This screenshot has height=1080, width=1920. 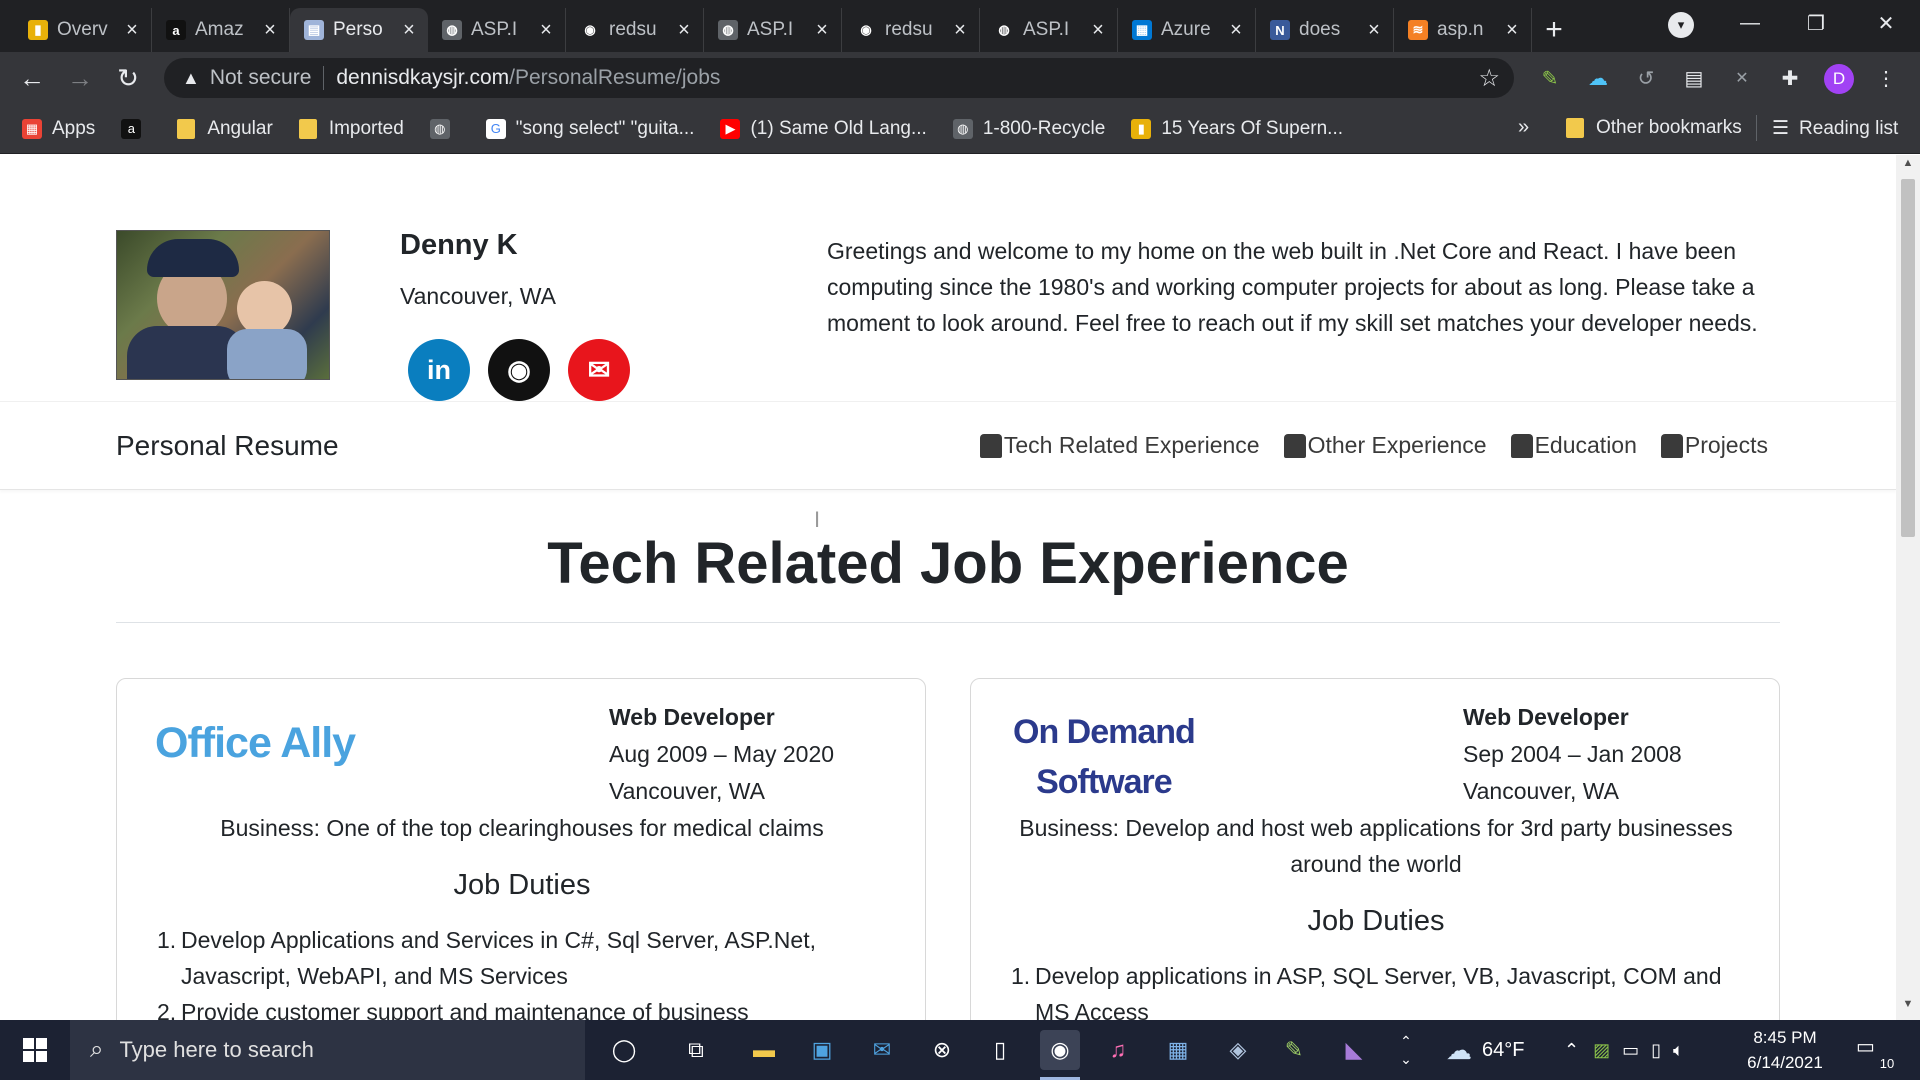 What do you see at coordinates (1785, 1050) in the screenshot?
I see `clock: 8:45 PM 6/14/2021` at bounding box center [1785, 1050].